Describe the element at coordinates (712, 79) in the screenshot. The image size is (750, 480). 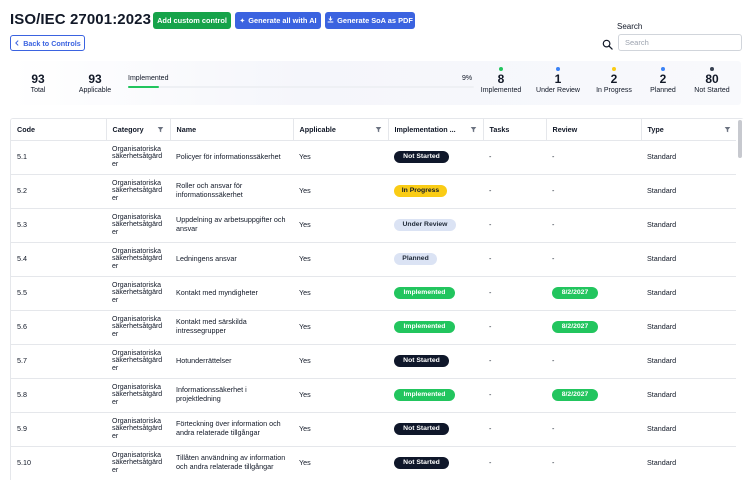
I see `status-count: 80` at that location.